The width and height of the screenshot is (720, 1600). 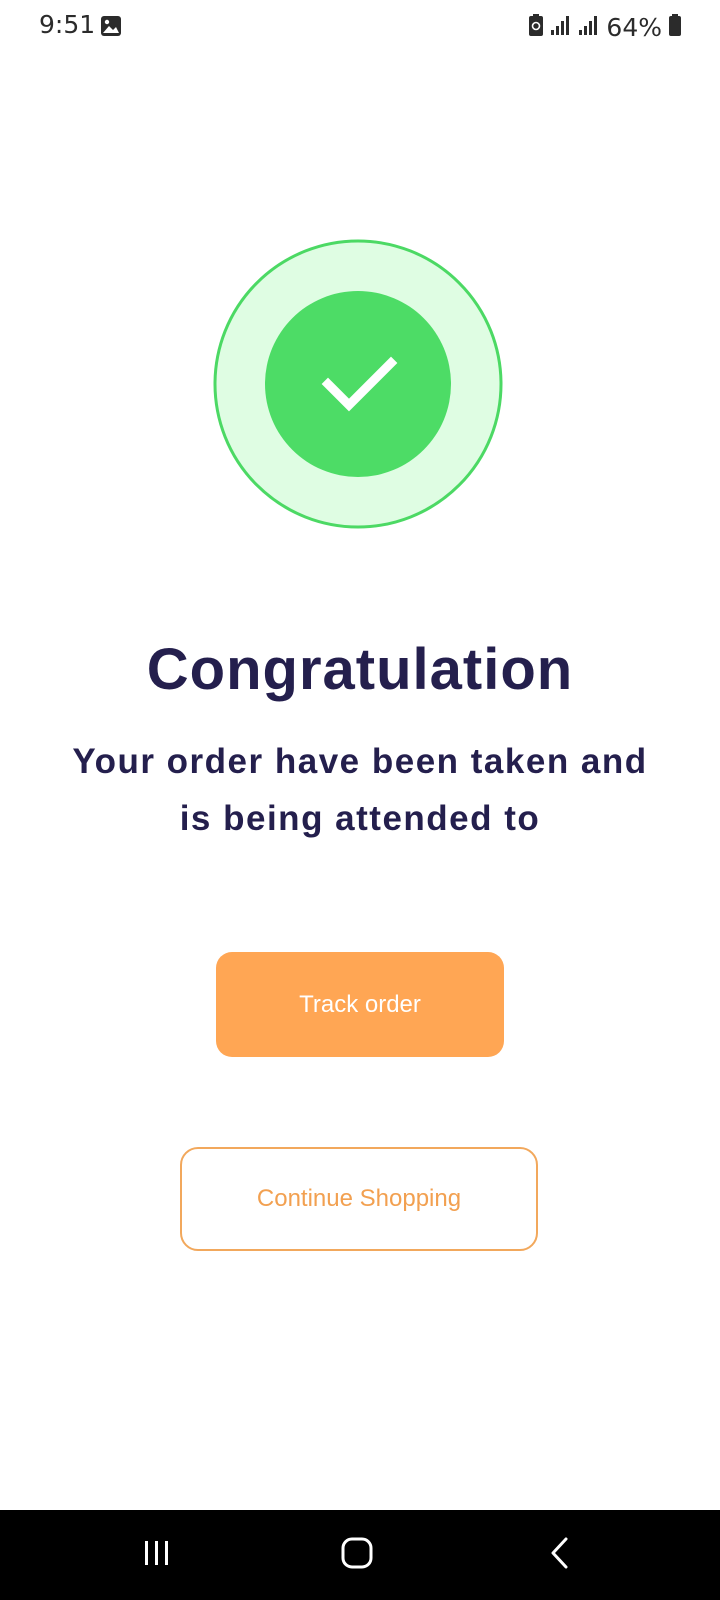 What do you see at coordinates (358, 384) in the screenshot?
I see `success-badge` at bounding box center [358, 384].